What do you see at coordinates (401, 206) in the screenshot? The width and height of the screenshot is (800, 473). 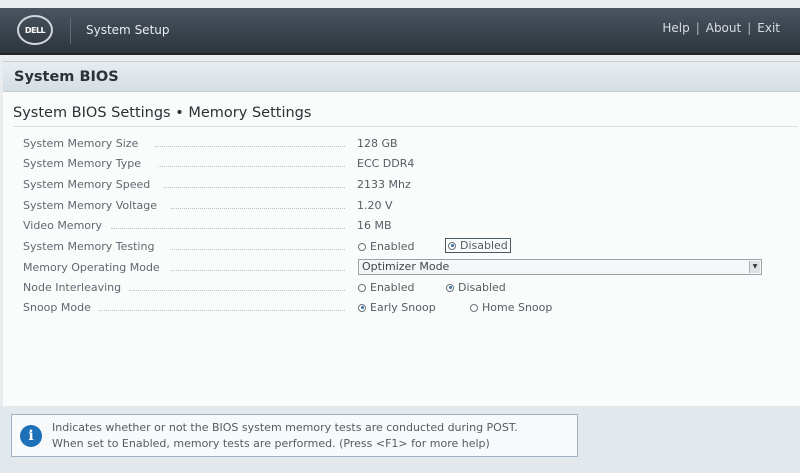 I see `row-memory-voltage: System Memory Voltage 1.20 V` at bounding box center [401, 206].